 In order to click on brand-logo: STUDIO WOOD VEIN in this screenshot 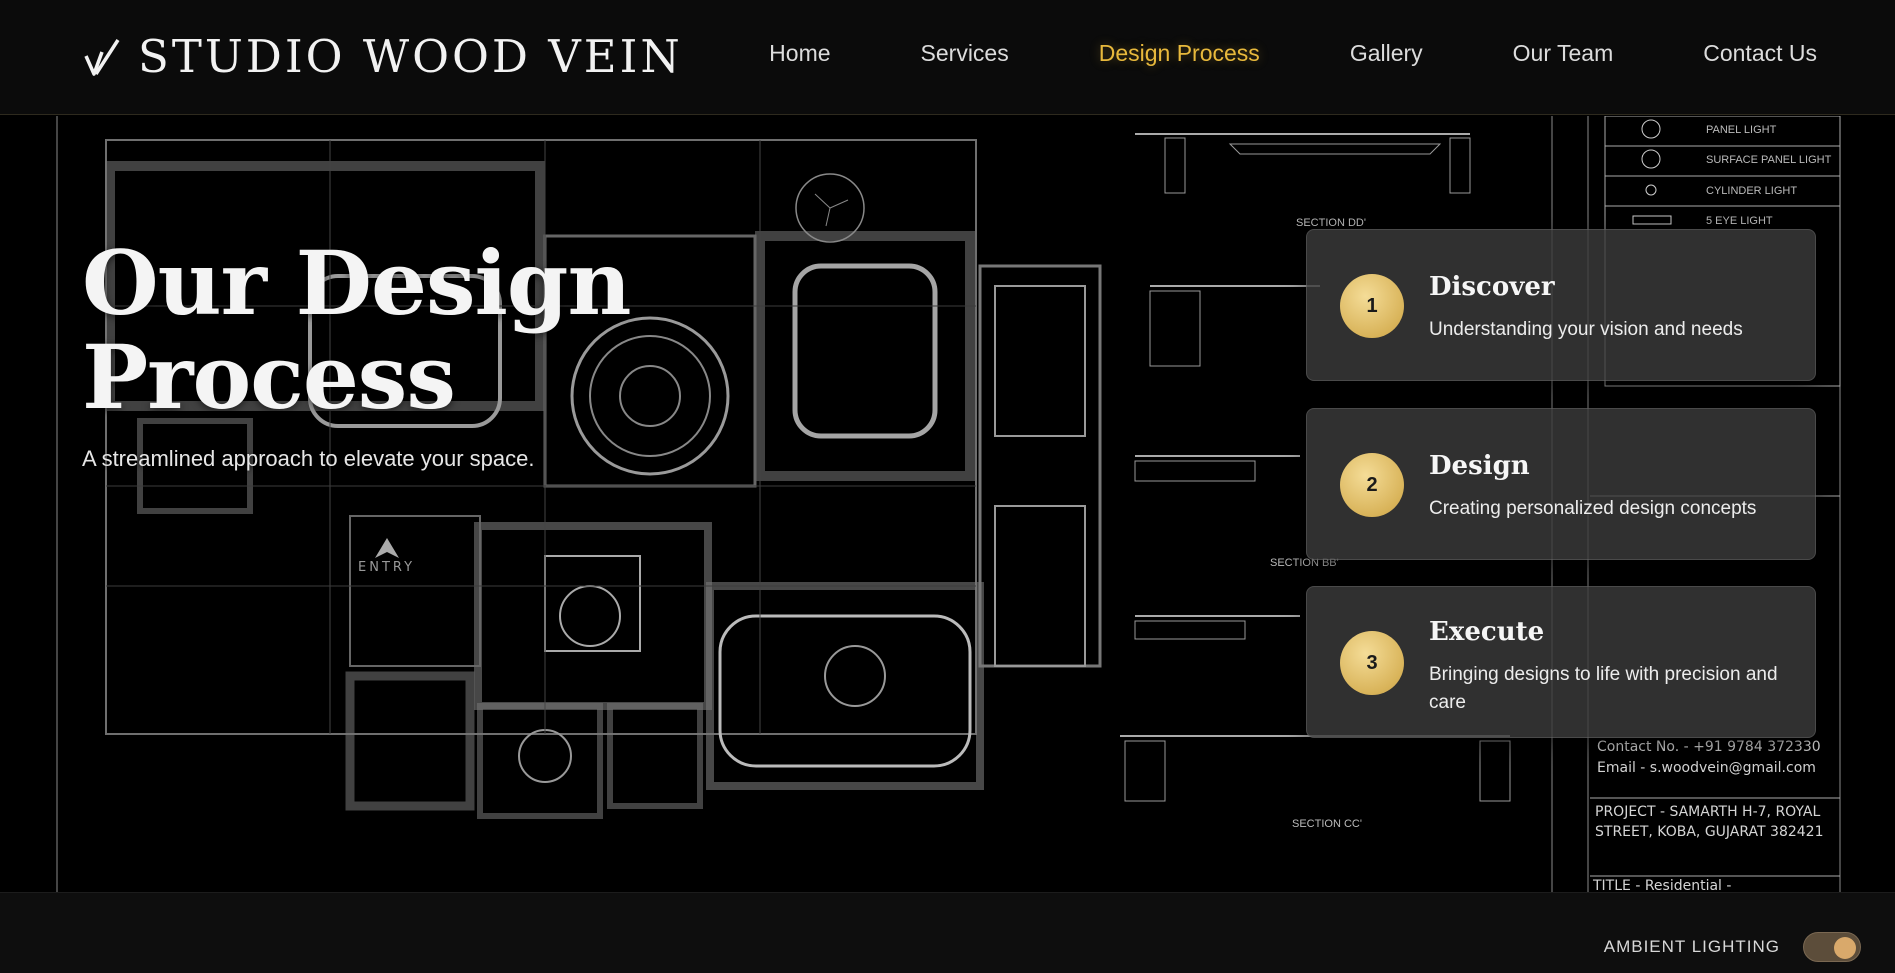, I will do `click(382, 56)`.